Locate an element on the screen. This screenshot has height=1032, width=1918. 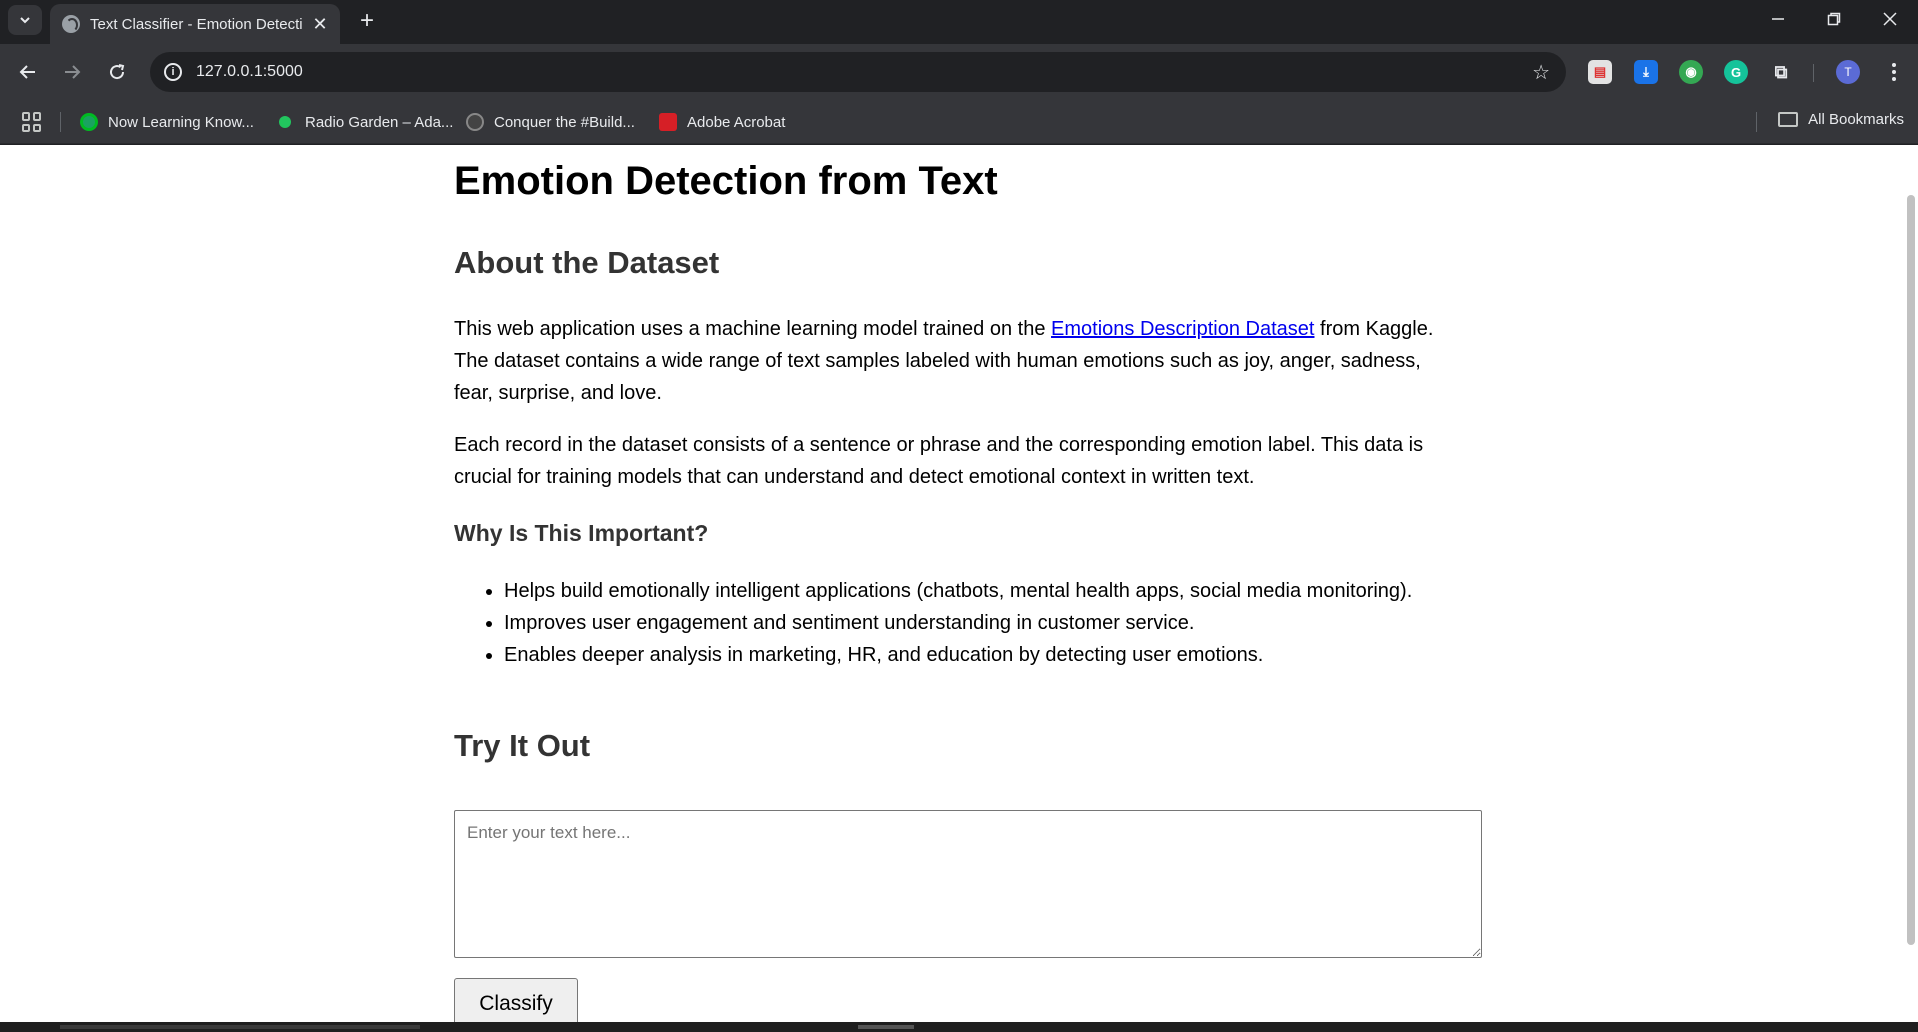
extension-cast-icon: ▤ is located at coordinates (1600, 72).